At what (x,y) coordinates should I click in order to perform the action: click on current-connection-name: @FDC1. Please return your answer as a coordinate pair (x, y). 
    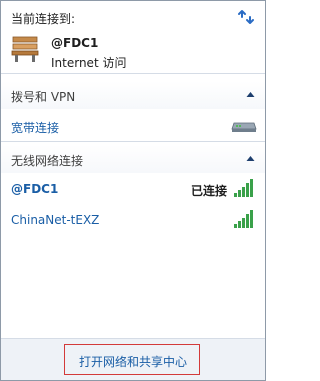
    Looking at the image, I should click on (75, 43).